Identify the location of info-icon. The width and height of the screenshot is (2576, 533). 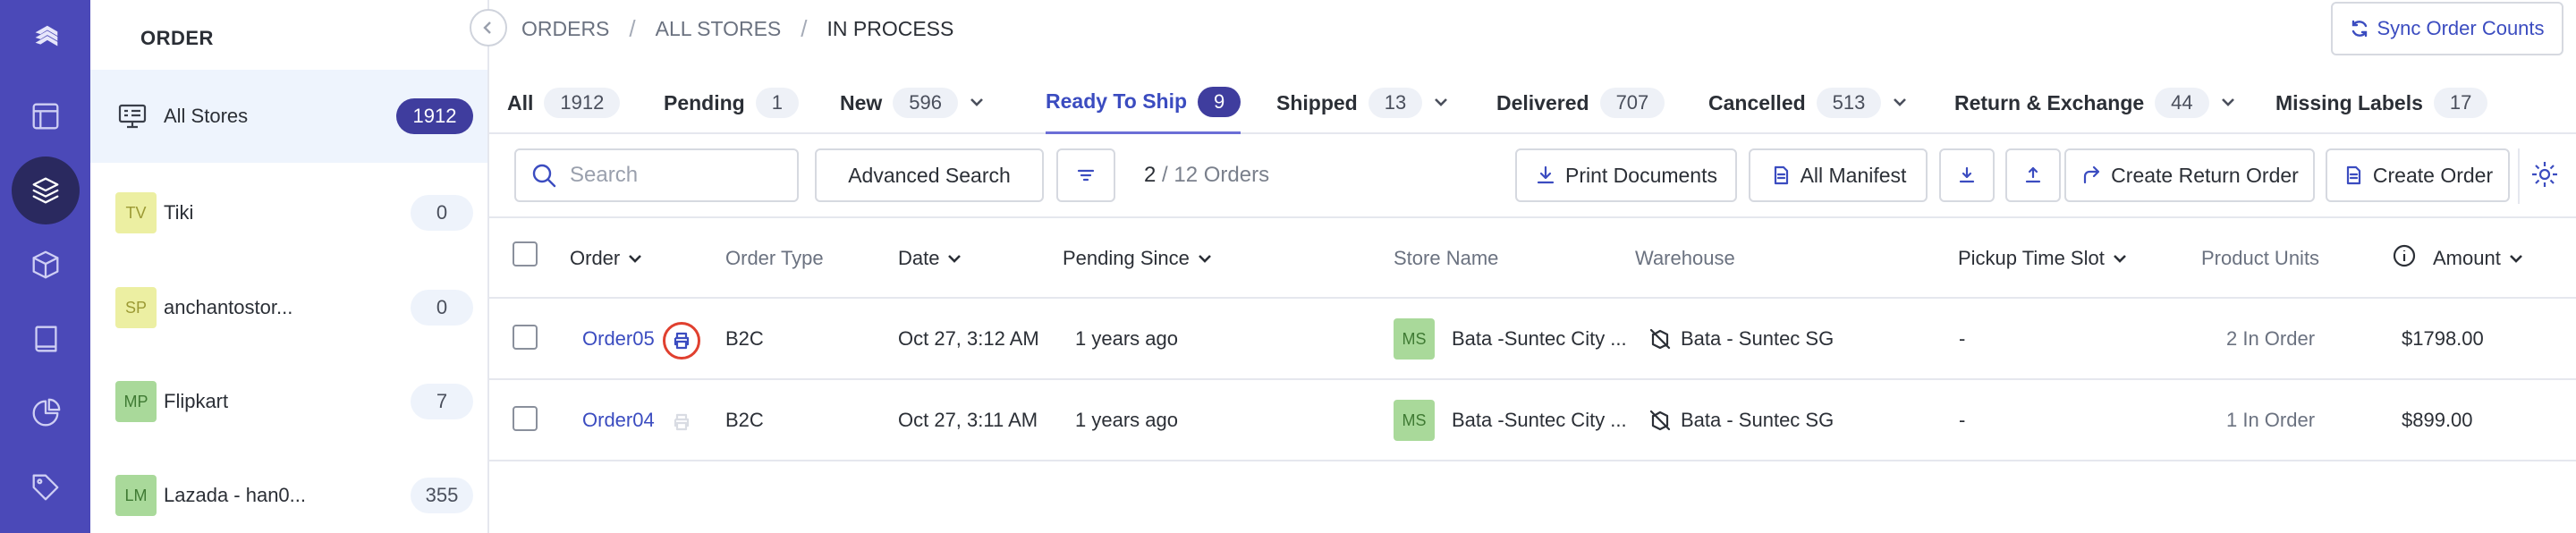
(2404, 258).